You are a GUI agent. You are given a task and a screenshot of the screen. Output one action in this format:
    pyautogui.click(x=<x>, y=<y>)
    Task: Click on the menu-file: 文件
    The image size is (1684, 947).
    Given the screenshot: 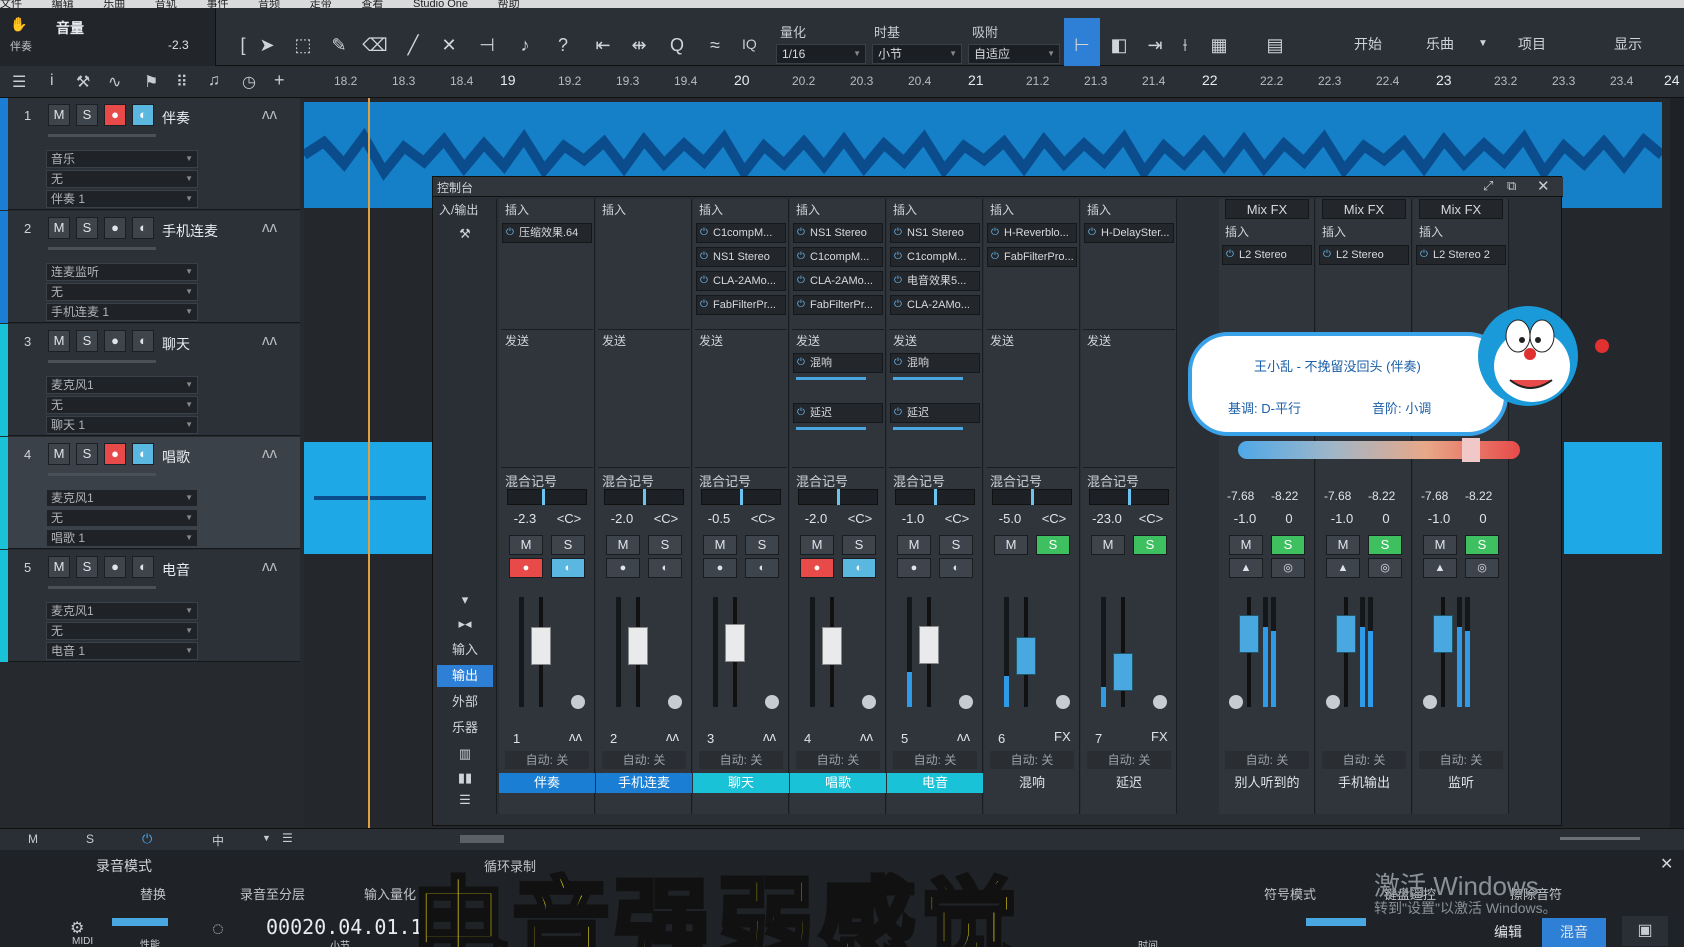 What is the action you would take?
    pyautogui.click(x=11, y=4)
    